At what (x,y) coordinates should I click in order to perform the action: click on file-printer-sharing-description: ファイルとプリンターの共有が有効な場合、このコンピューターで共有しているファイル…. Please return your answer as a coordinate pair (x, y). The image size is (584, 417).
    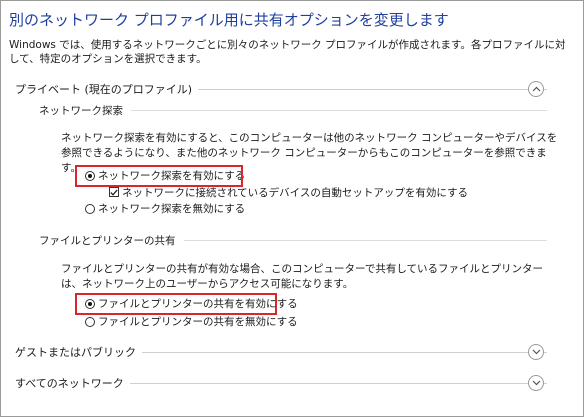
    Looking at the image, I should click on (302, 276).